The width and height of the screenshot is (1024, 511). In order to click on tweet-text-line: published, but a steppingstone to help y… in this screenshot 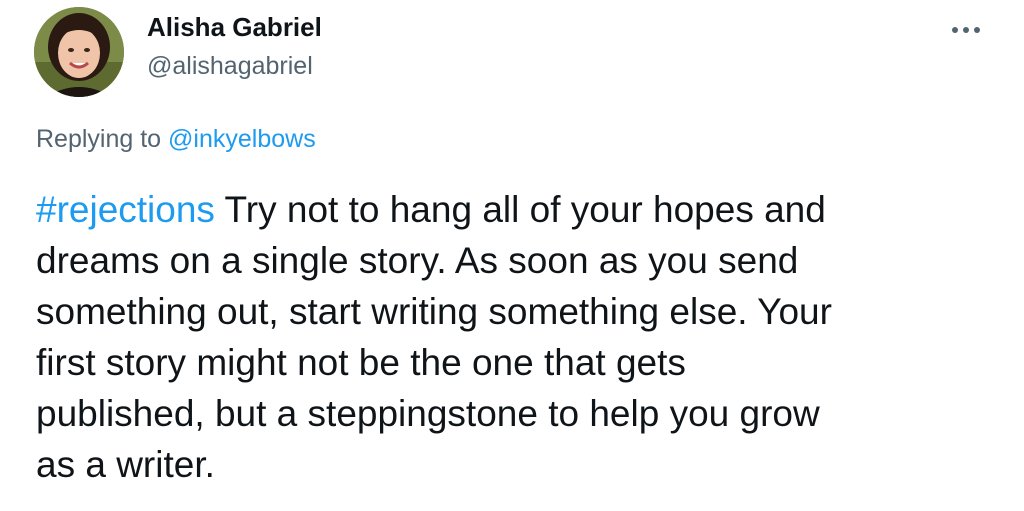, I will do `click(428, 413)`.